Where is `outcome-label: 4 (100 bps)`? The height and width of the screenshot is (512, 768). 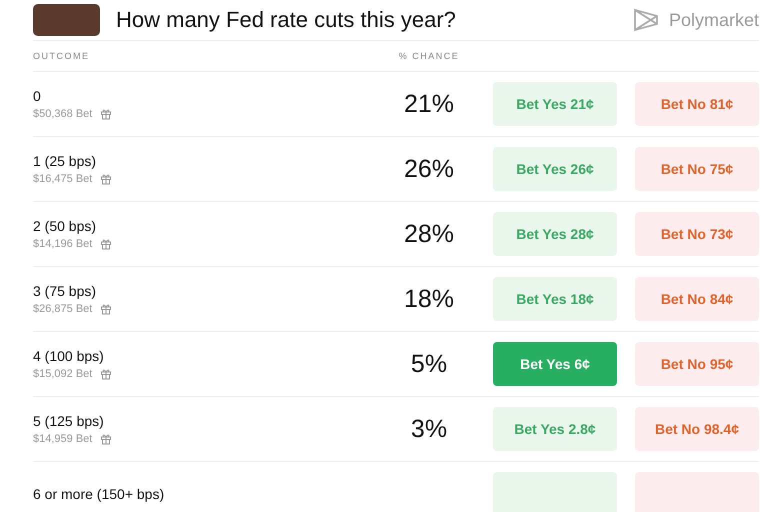
outcome-label: 4 (100 bps) is located at coordinates (69, 356).